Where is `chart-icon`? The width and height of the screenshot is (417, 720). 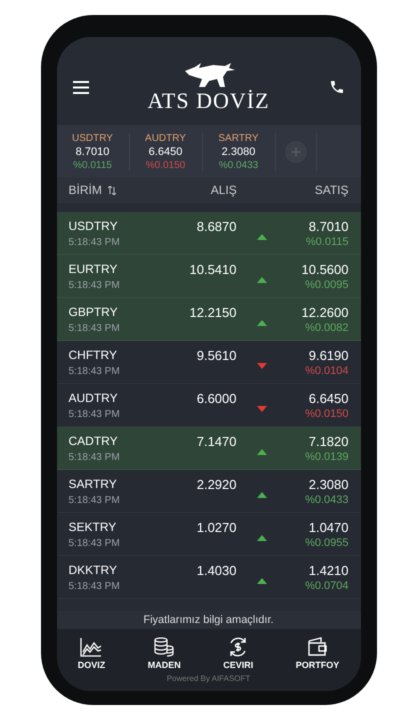 chart-icon is located at coordinates (91, 647).